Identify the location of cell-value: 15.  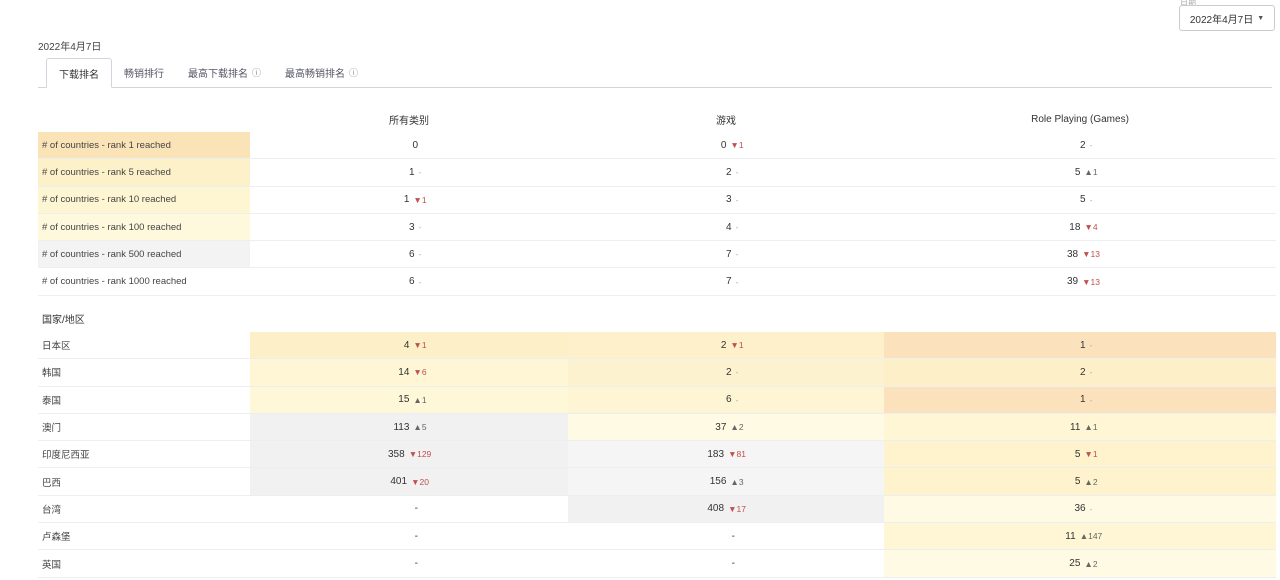
(404, 400).